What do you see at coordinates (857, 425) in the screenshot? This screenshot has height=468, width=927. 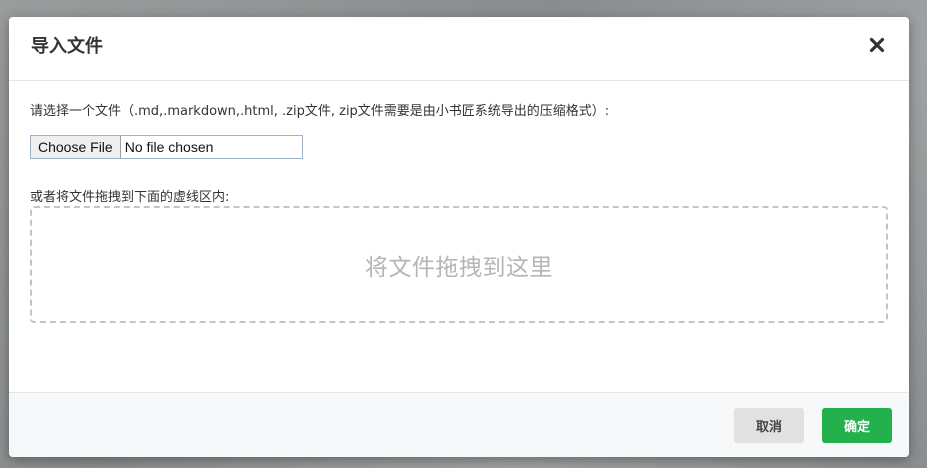 I see `confirm-button: 确定` at bounding box center [857, 425].